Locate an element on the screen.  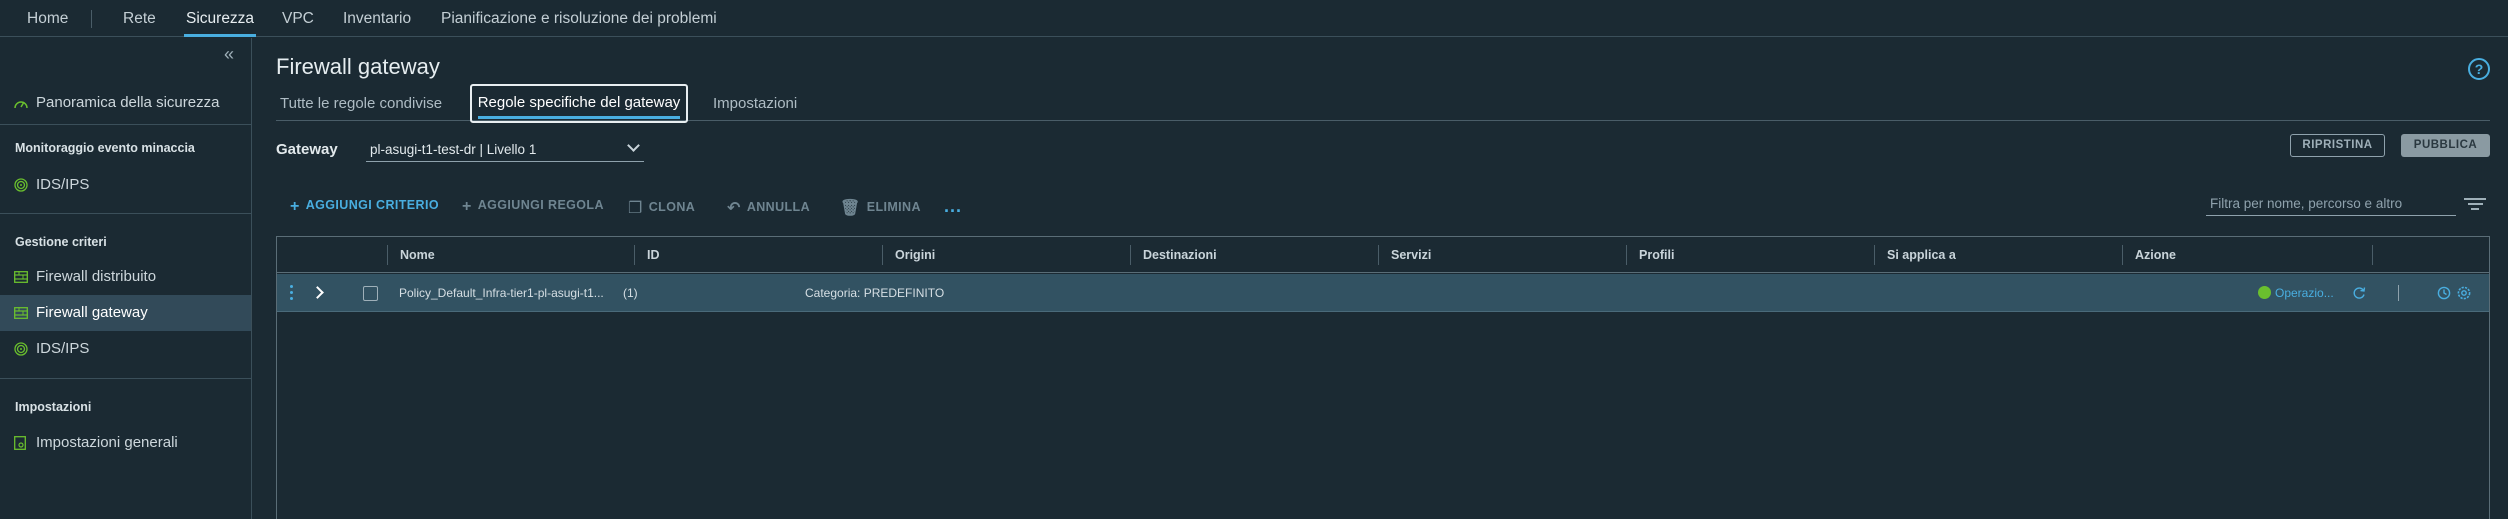
row-separator is located at coordinates (2398, 293).